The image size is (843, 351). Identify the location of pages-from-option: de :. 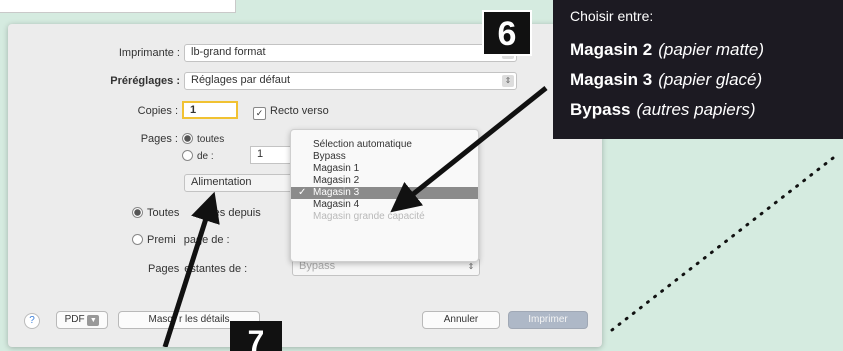
(198, 156).